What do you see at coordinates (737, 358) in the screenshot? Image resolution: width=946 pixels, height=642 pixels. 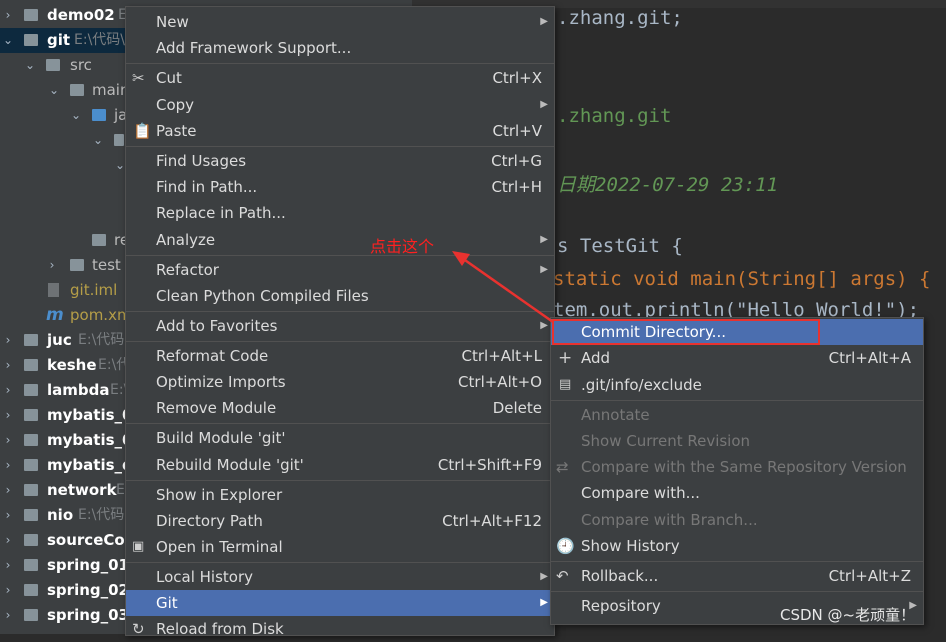 I see `submenu-item-add: + Add Ctrl+Alt+A` at bounding box center [737, 358].